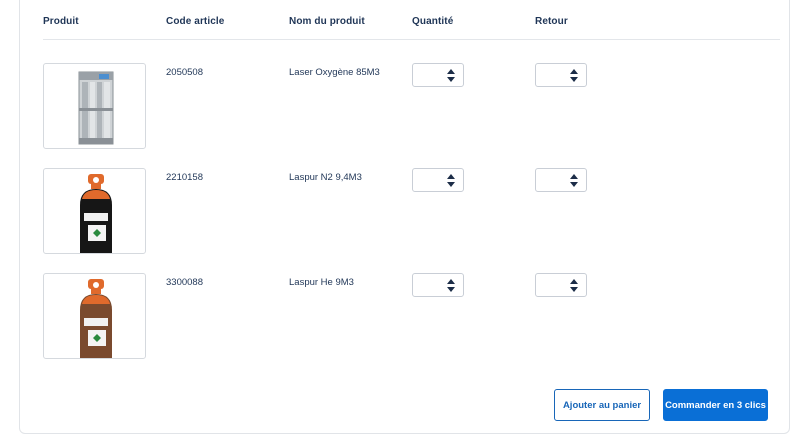  I want to click on header-divider, so click(411, 39).